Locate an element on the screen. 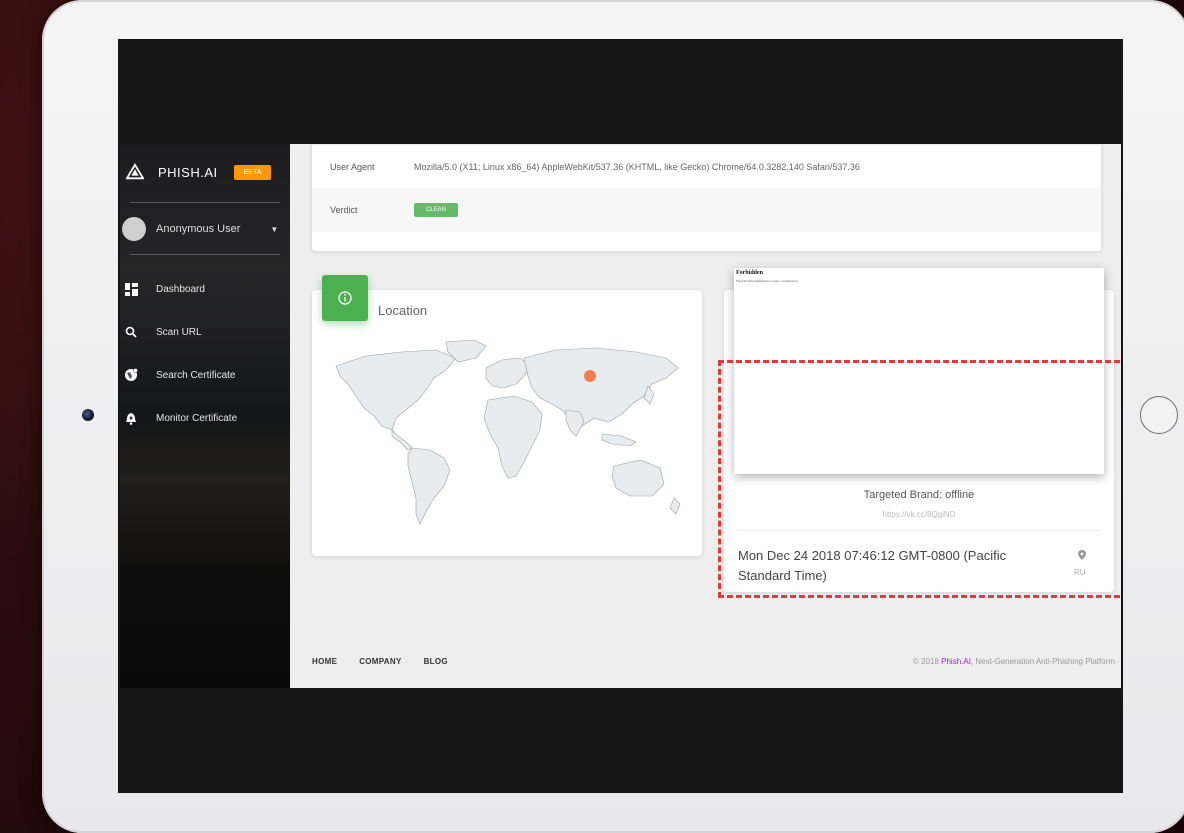 Image resolution: width=1184 pixels, height=833 pixels. location-card: Location is located at coordinates (507, 415).